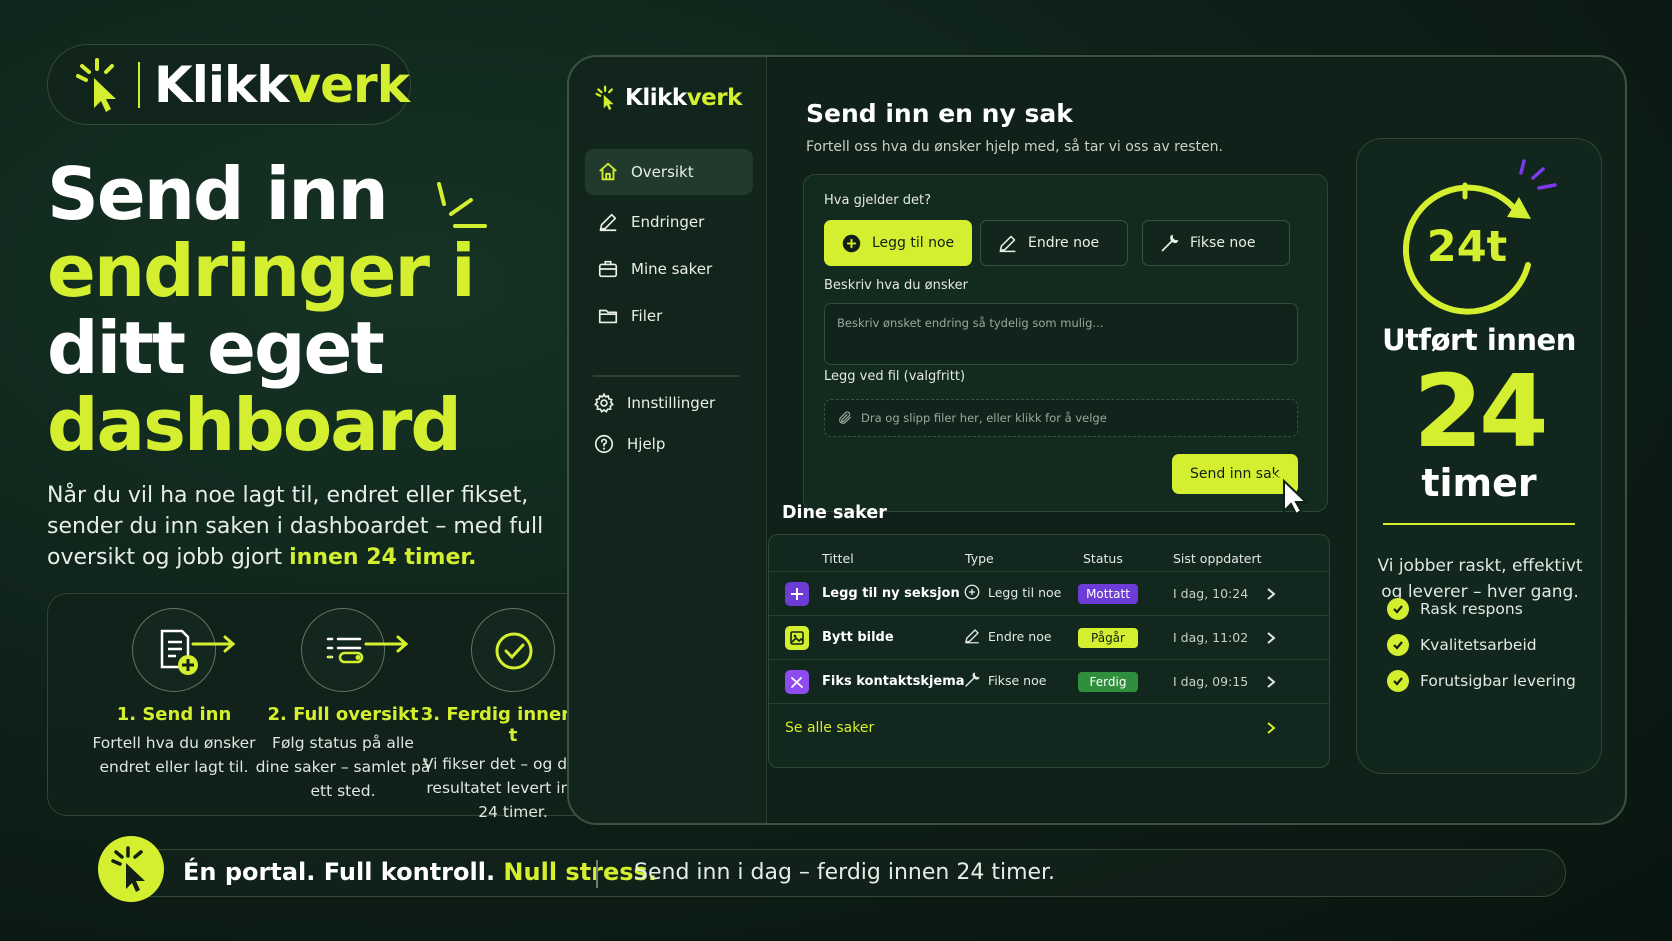 This screenshot has height=941, width=1672. Describe the element at coordinates (1108, 594) in the screenshot. I see `status-badge: Mottatt` at that location.